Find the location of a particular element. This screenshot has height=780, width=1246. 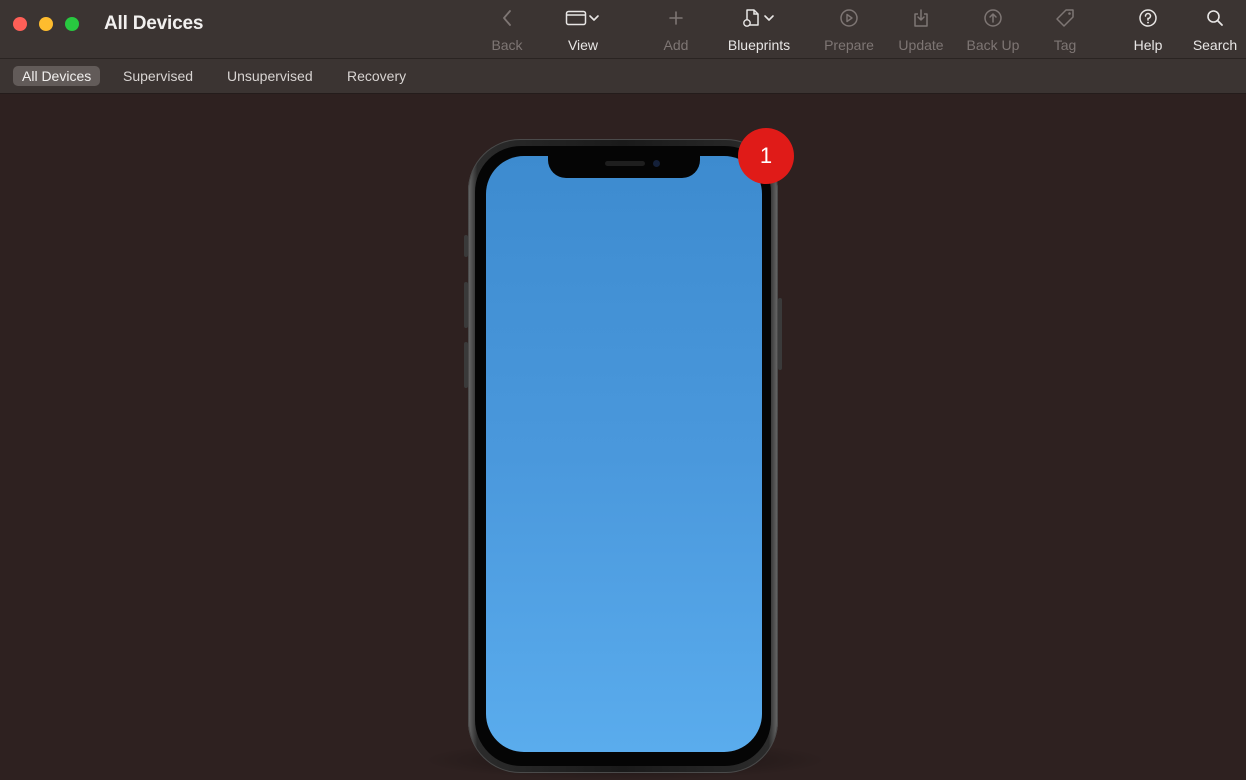

back-up-label: Back Up is located at coordinates (993, 45).